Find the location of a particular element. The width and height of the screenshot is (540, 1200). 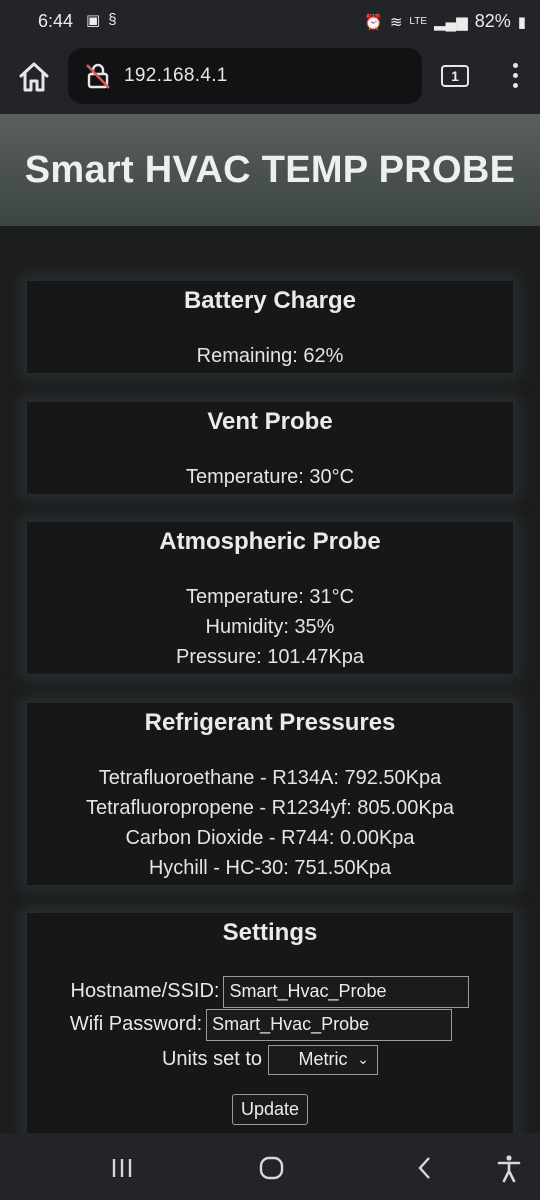

card-heading: Battery Charge is located at coordinates (270, 300).